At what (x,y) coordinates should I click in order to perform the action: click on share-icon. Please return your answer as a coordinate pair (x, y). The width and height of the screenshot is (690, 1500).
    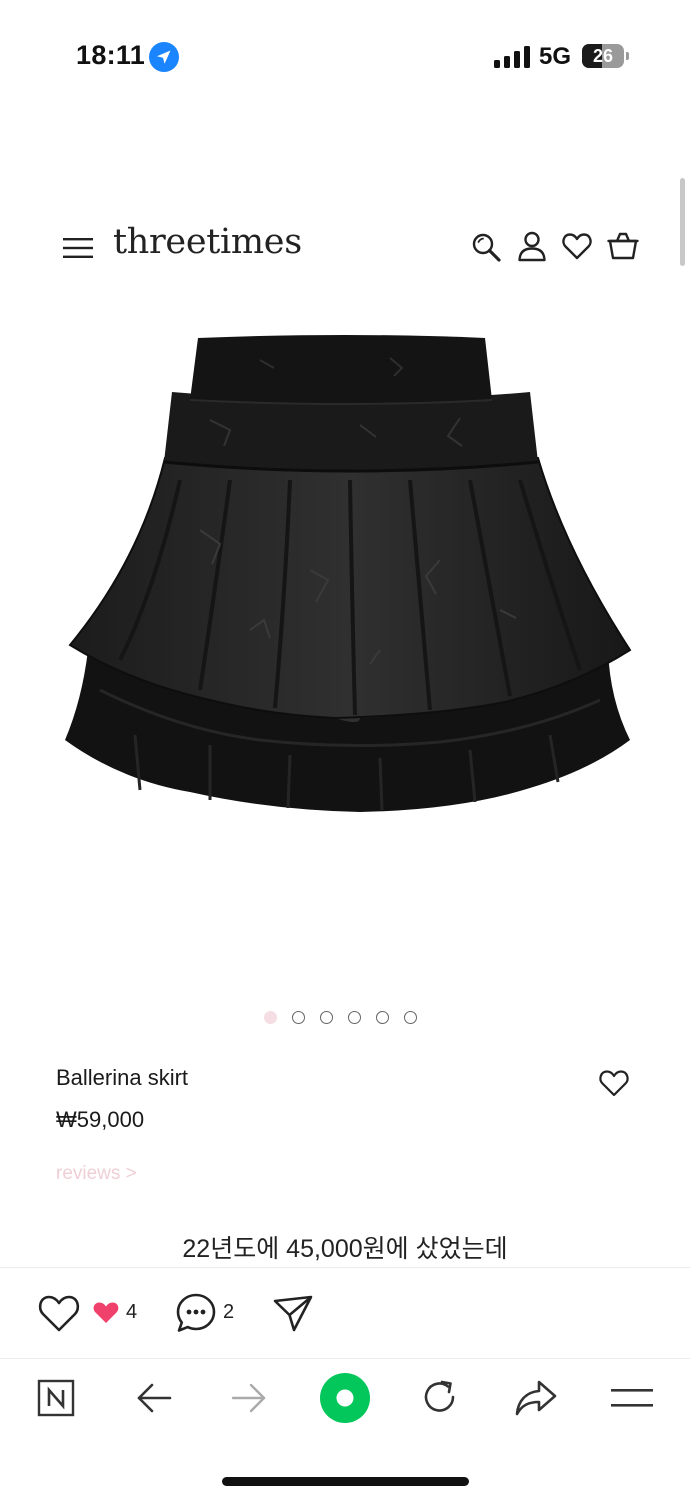
    Looking at the image, I should click on (293, 1313).